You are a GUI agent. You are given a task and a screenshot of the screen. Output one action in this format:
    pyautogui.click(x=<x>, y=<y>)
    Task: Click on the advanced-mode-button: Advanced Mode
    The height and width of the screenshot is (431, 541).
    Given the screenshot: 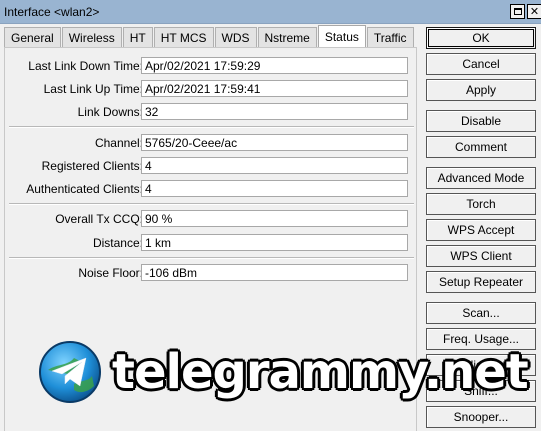 What is the action you would take?
    pyautogui.click(x=481, y=178)
    